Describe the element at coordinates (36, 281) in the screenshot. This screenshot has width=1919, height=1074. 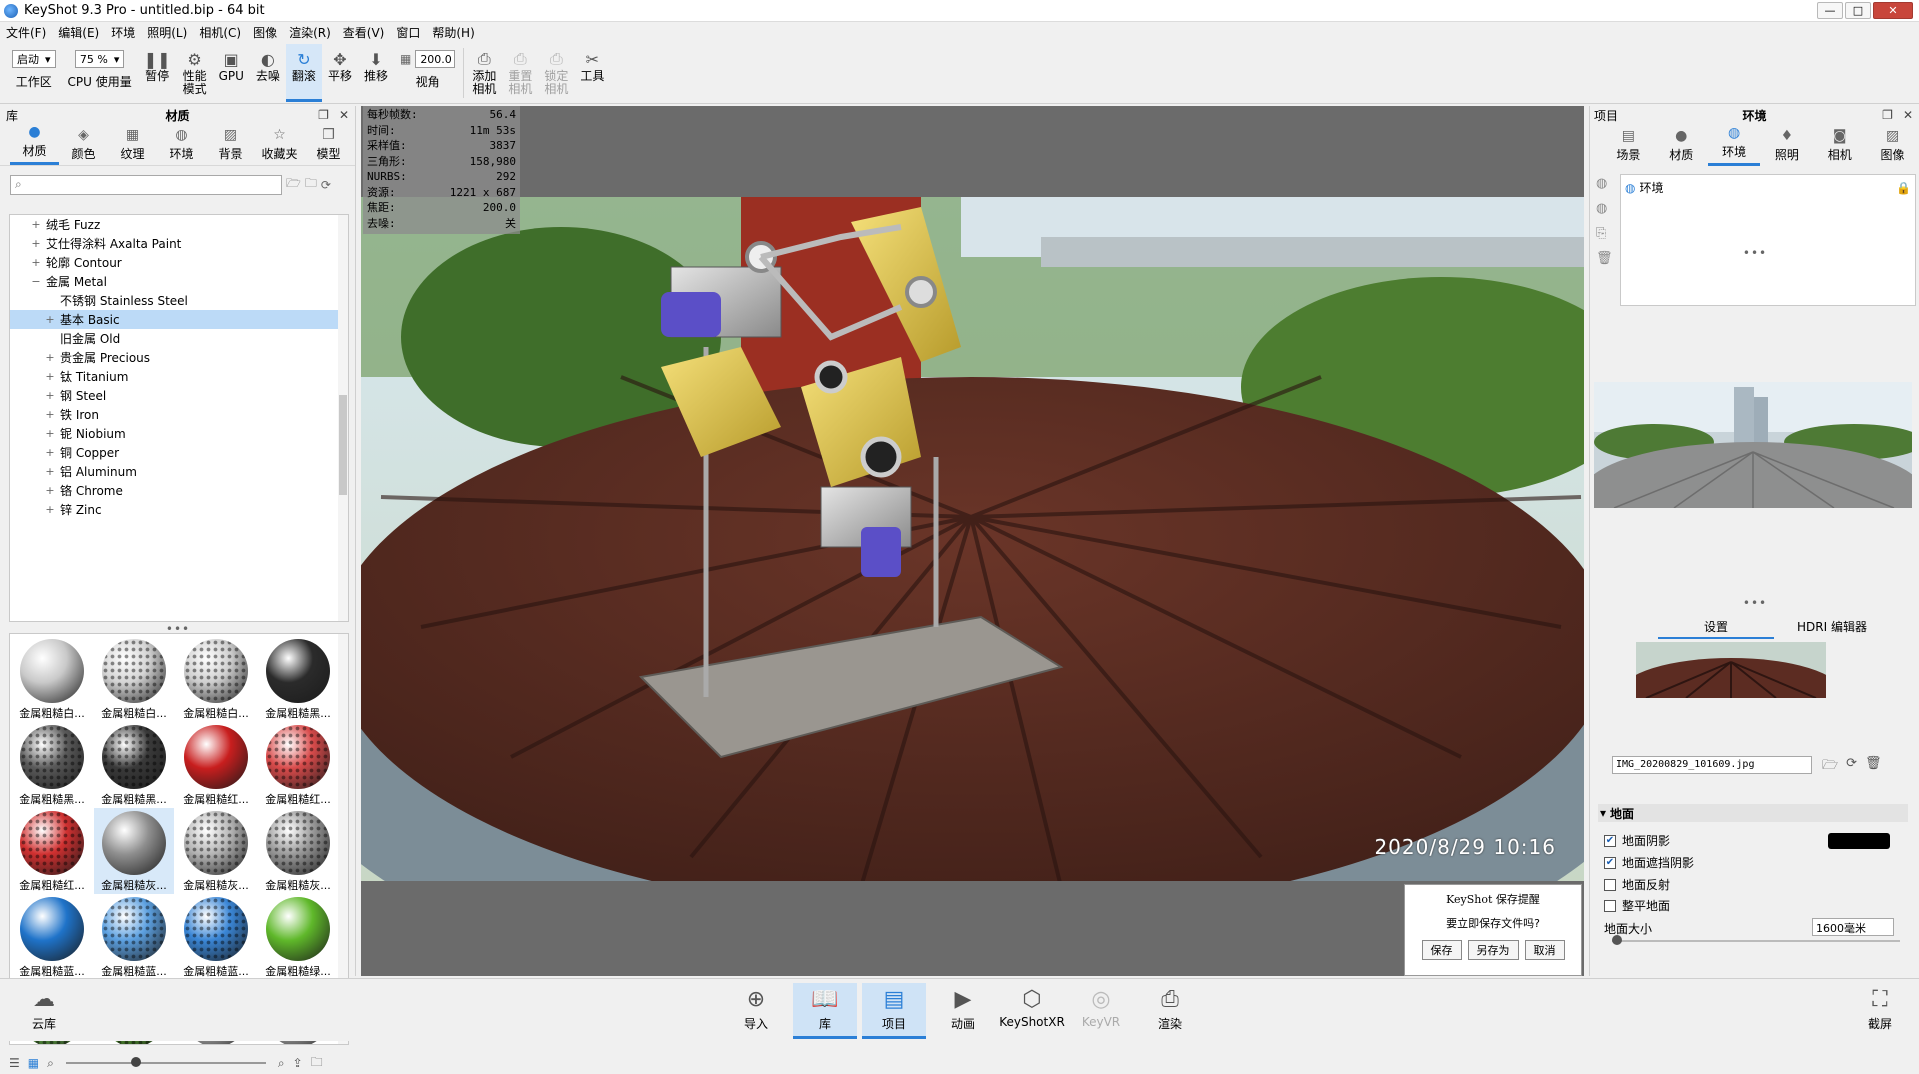
I see `collapse-icon: −` at that location.